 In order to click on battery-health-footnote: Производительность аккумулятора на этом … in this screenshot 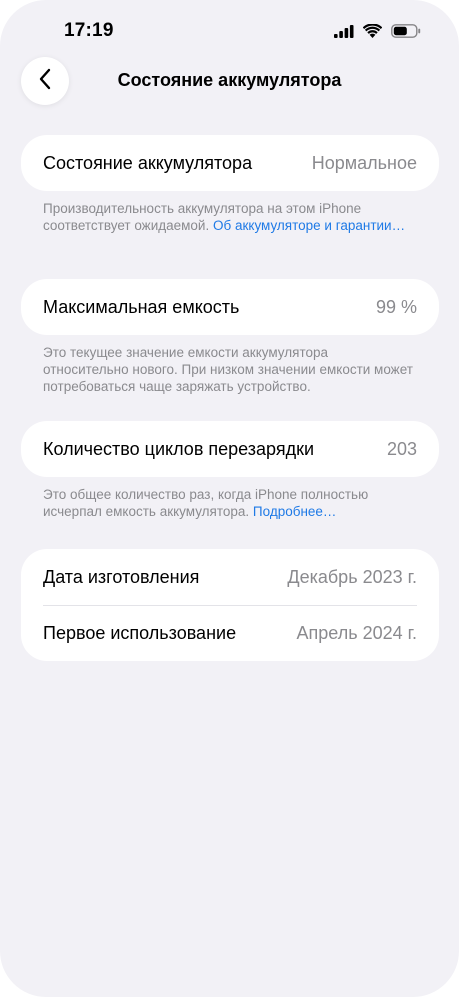, I will do `click(228, 217)`.